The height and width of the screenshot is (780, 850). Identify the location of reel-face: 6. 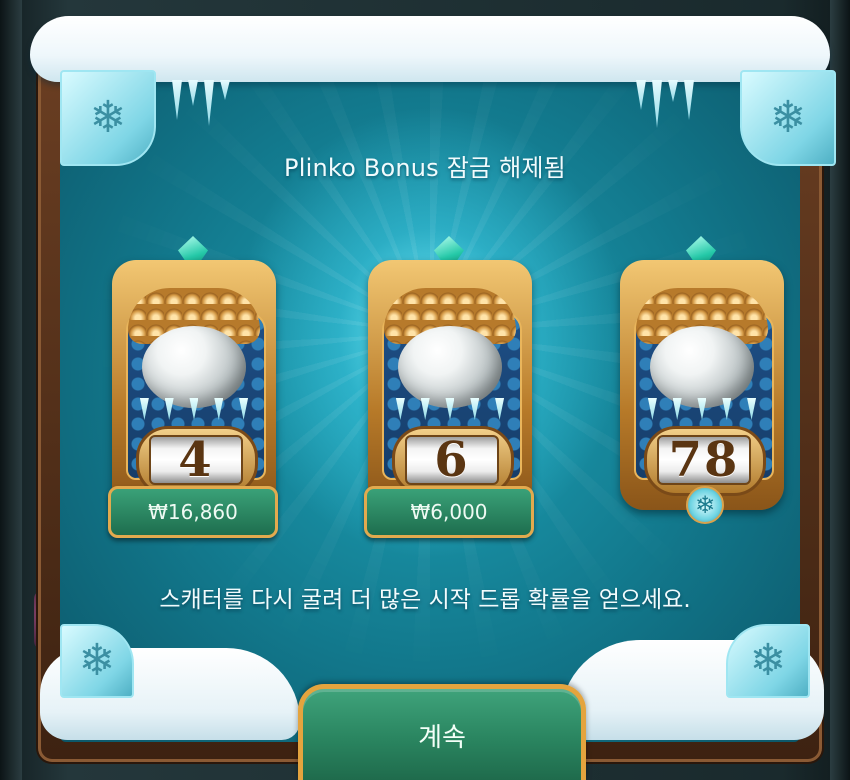
(452, 460).